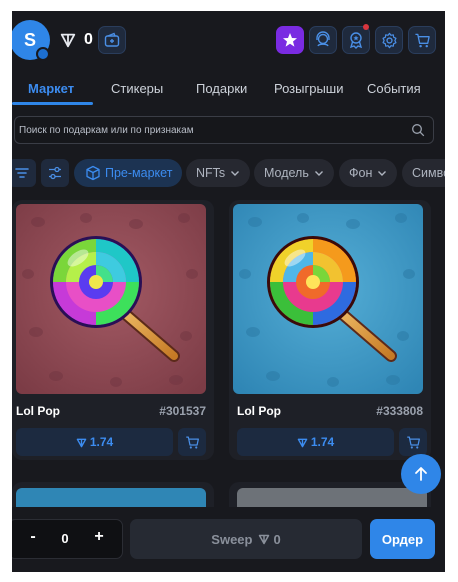  I want to click on nfts-filter: NFTs, so click(218, 173).